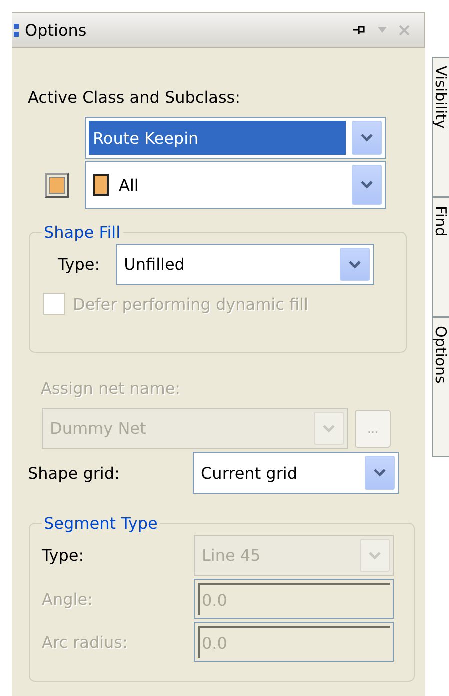 Image resolution: width=449 pixels, height=696 pixels. Describe the element at coordinates (404, 30) in the screenshot. I see `close-icon` at that location.